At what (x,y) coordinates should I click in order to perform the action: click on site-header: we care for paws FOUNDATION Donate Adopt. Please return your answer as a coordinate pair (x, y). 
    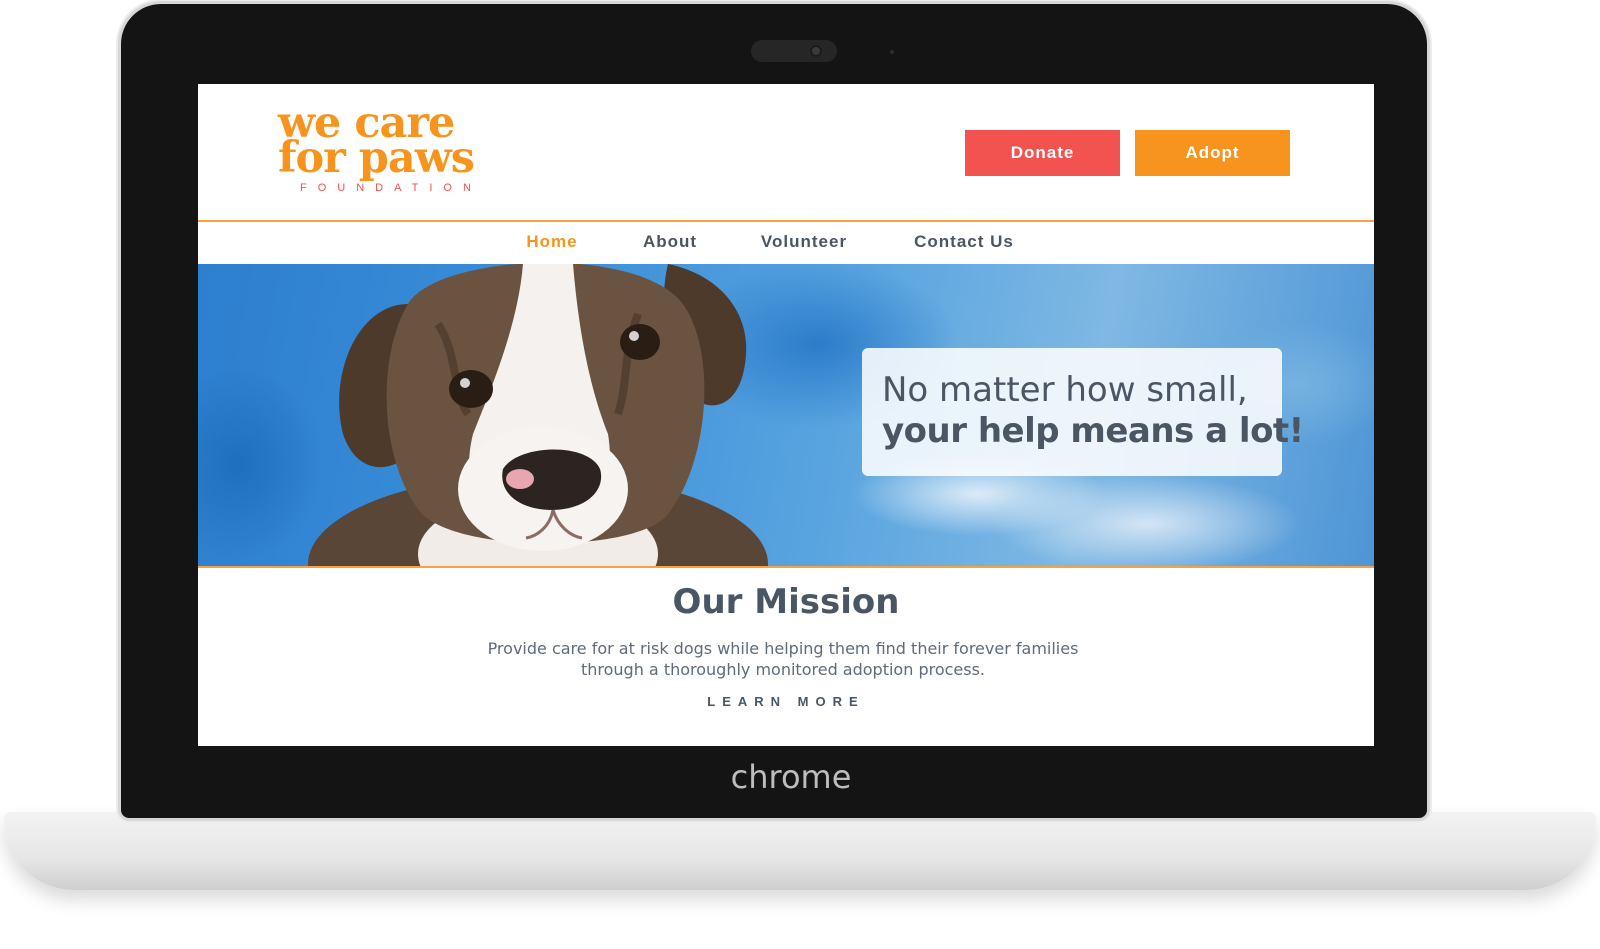
    Looking at the image, I should click on (786, 152).